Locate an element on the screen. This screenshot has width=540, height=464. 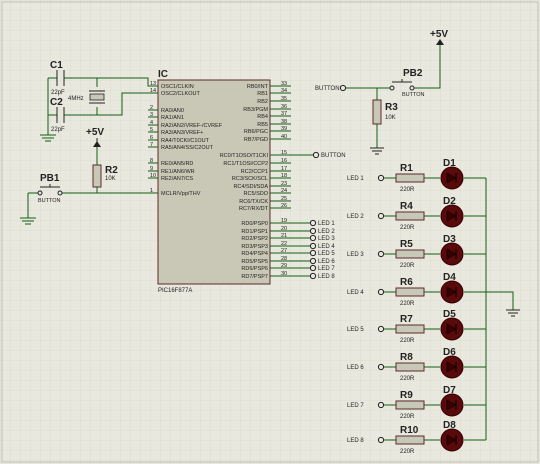
r3-value: 10K is located at coordinates (390, 118).